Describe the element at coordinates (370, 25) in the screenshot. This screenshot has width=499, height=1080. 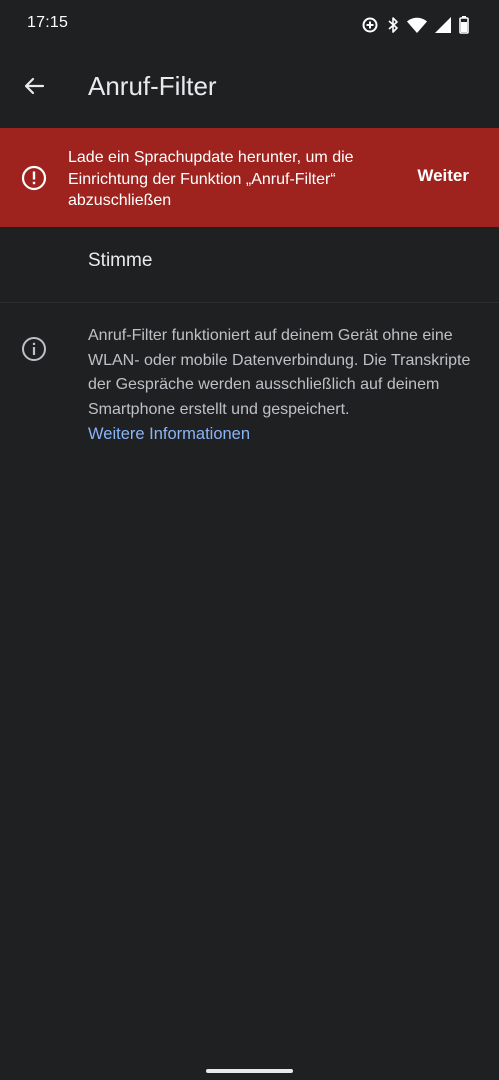
I see `data-saver-icon` at that location.